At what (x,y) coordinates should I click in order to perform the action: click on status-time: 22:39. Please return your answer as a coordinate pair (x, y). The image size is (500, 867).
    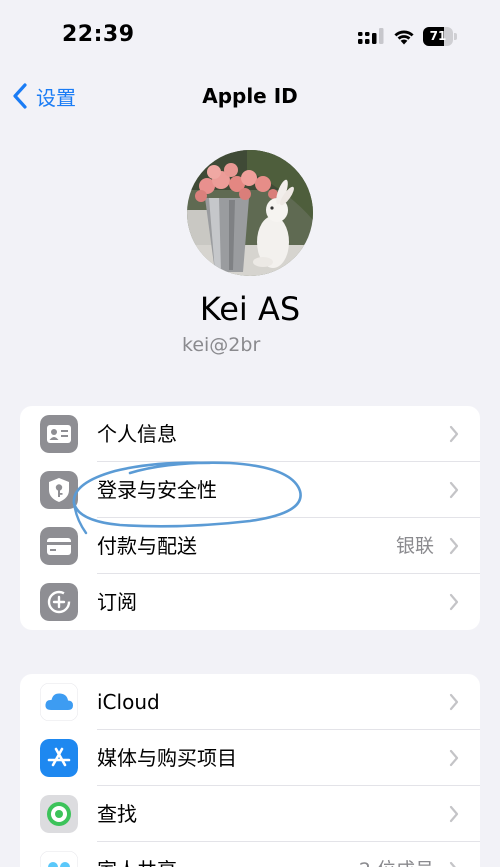
    Looking at the image, I should click on (98, 34).